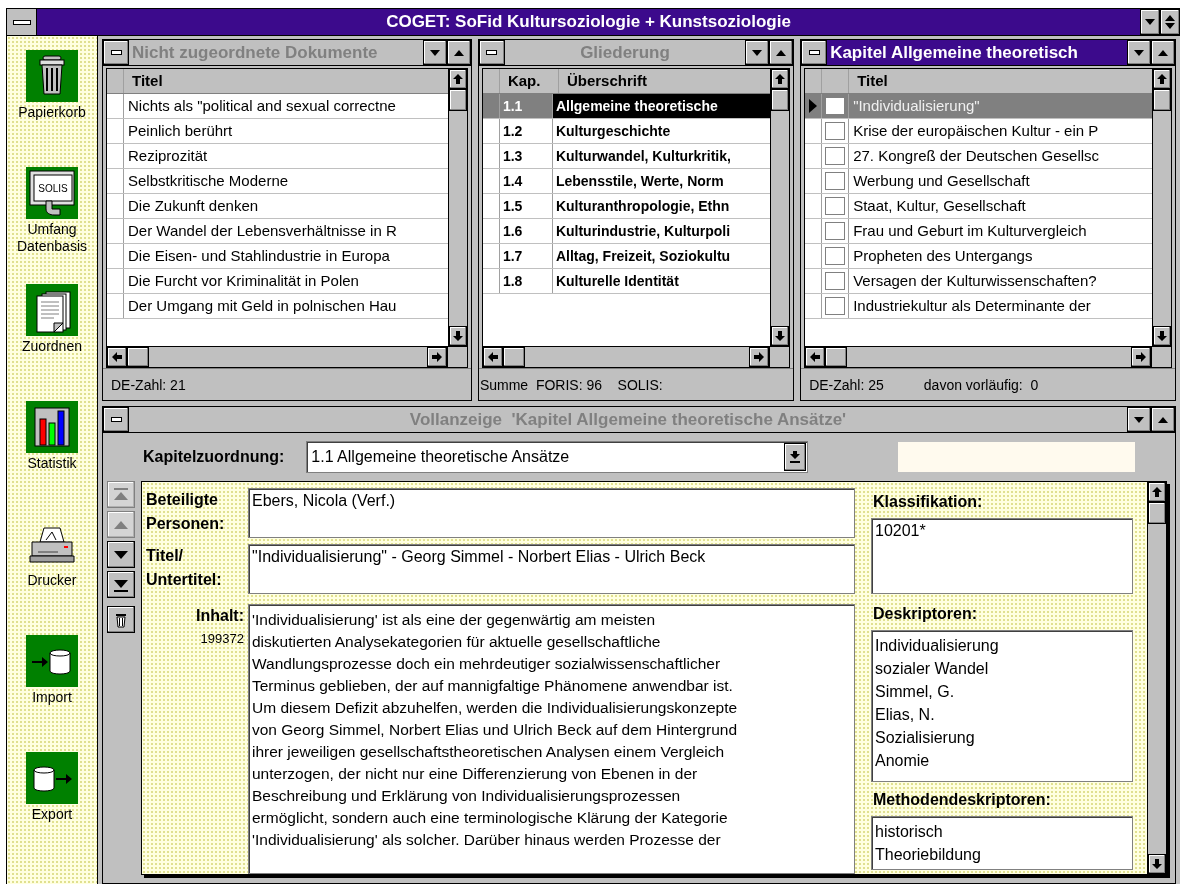 The width and height of the screenshot is (1180, 884). Describe the element at coordinates (978, 206) in the screenshot. I see `table-row: Staat, Kultur, Gesellschaft` at that location.